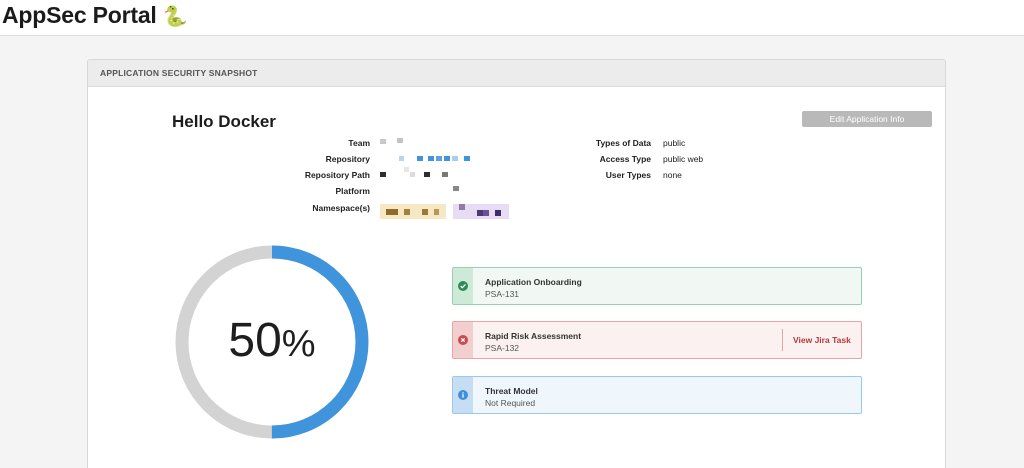  I want to click on access-type-value: public web, so click(683, 159).